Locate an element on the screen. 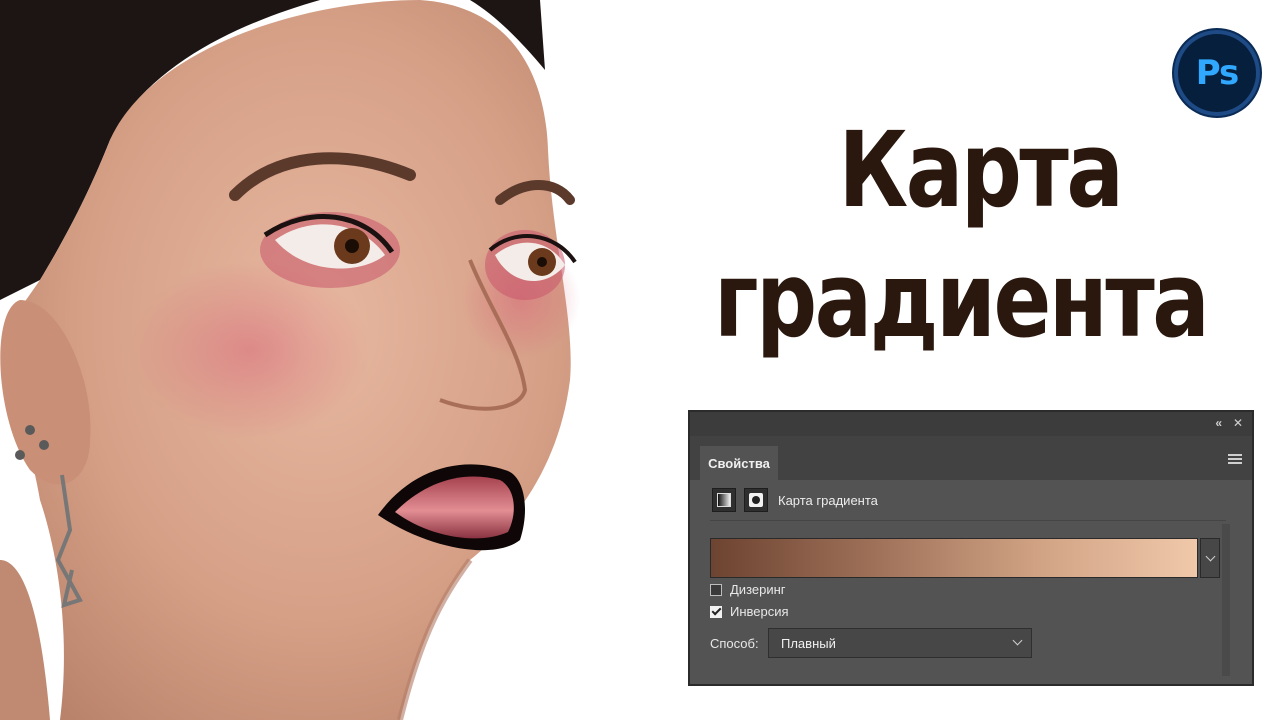  tab-properties: Свойства is located at coordinates (739, 463).